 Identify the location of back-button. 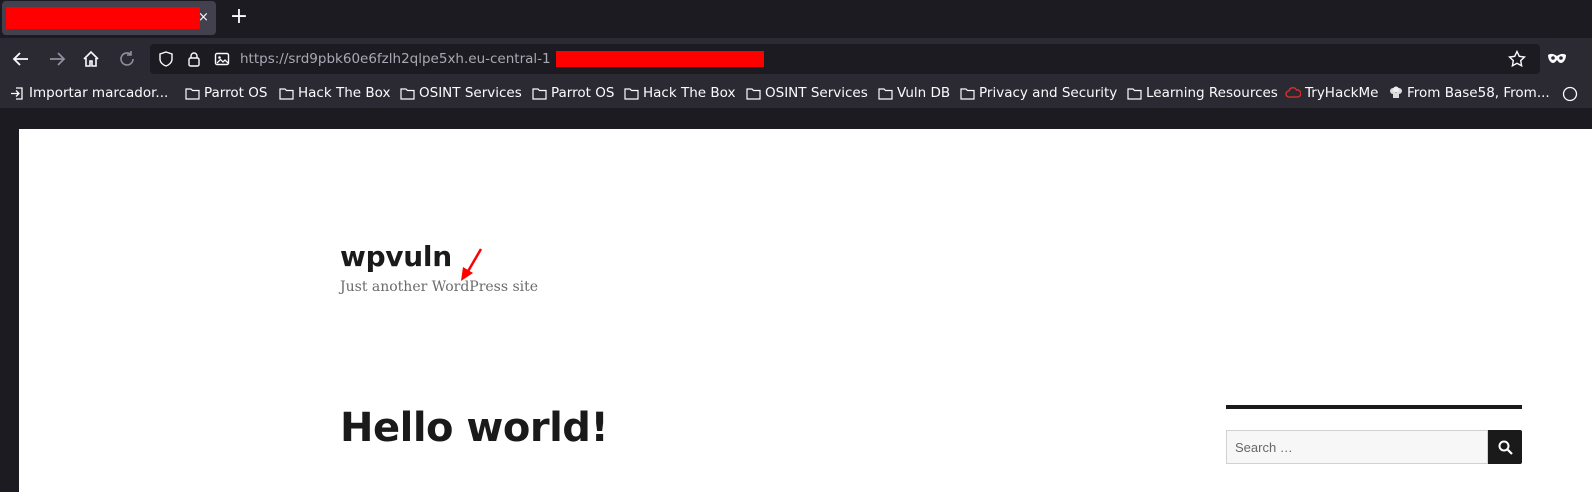
(21, 59).